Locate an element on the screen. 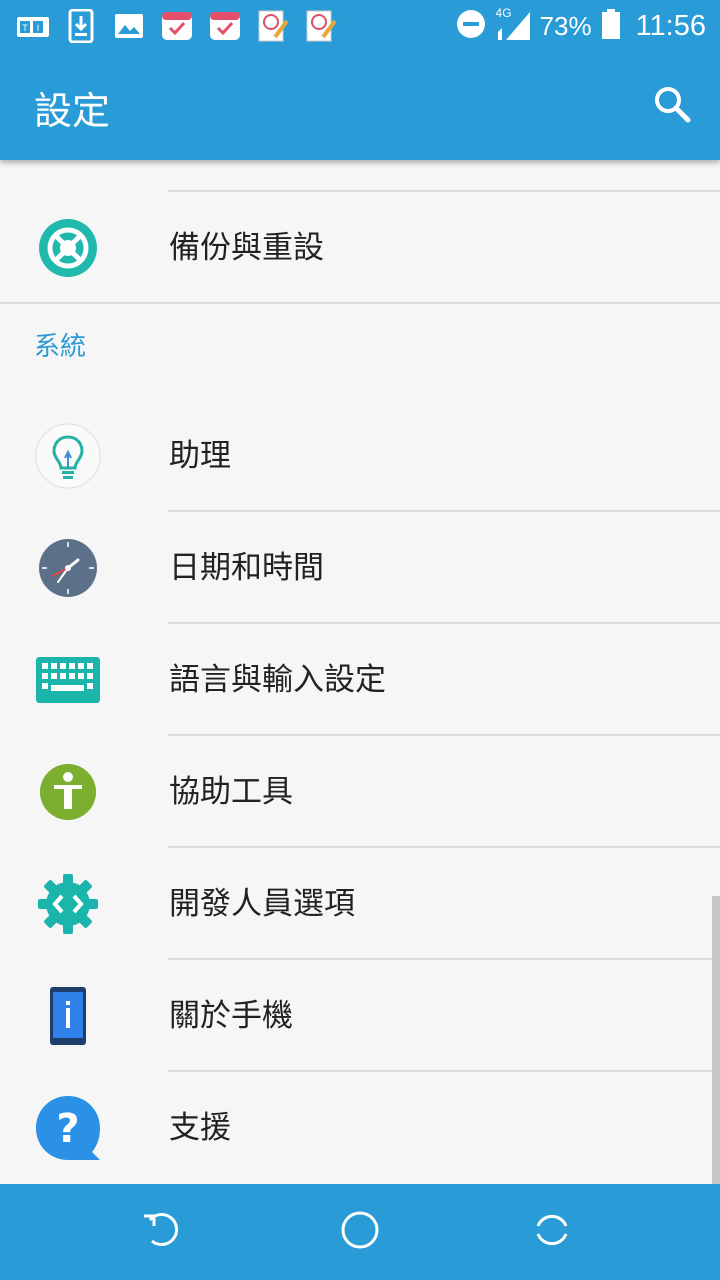 The width and height of the screenshot is (720, 1280). home-button is located at coordinates (360, 1232).